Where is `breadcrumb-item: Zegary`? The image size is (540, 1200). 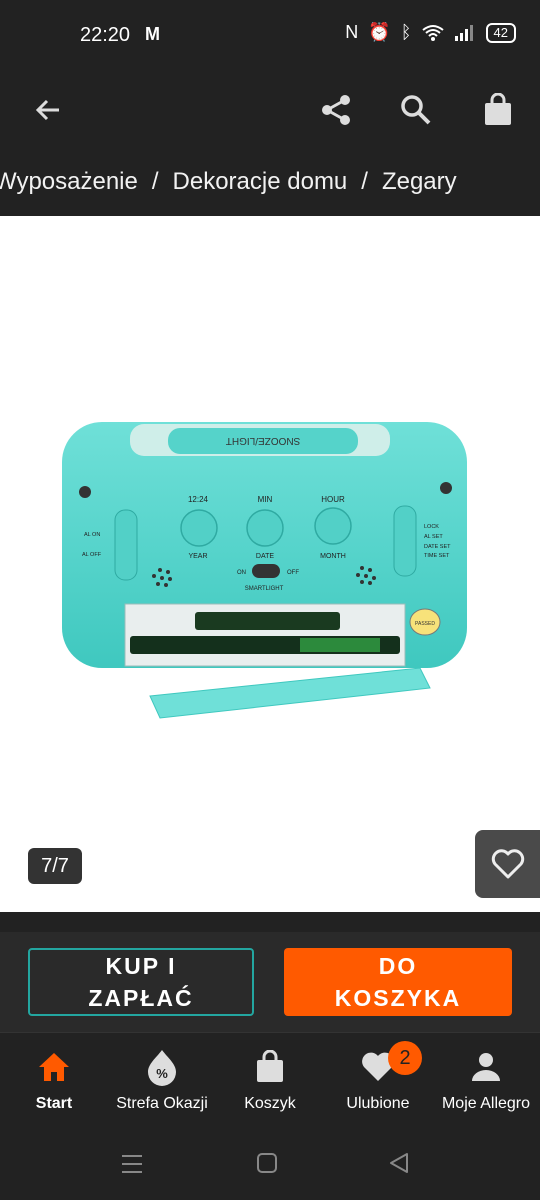
breadcrumb-item: Zegary is located at coordinates (419, 181).